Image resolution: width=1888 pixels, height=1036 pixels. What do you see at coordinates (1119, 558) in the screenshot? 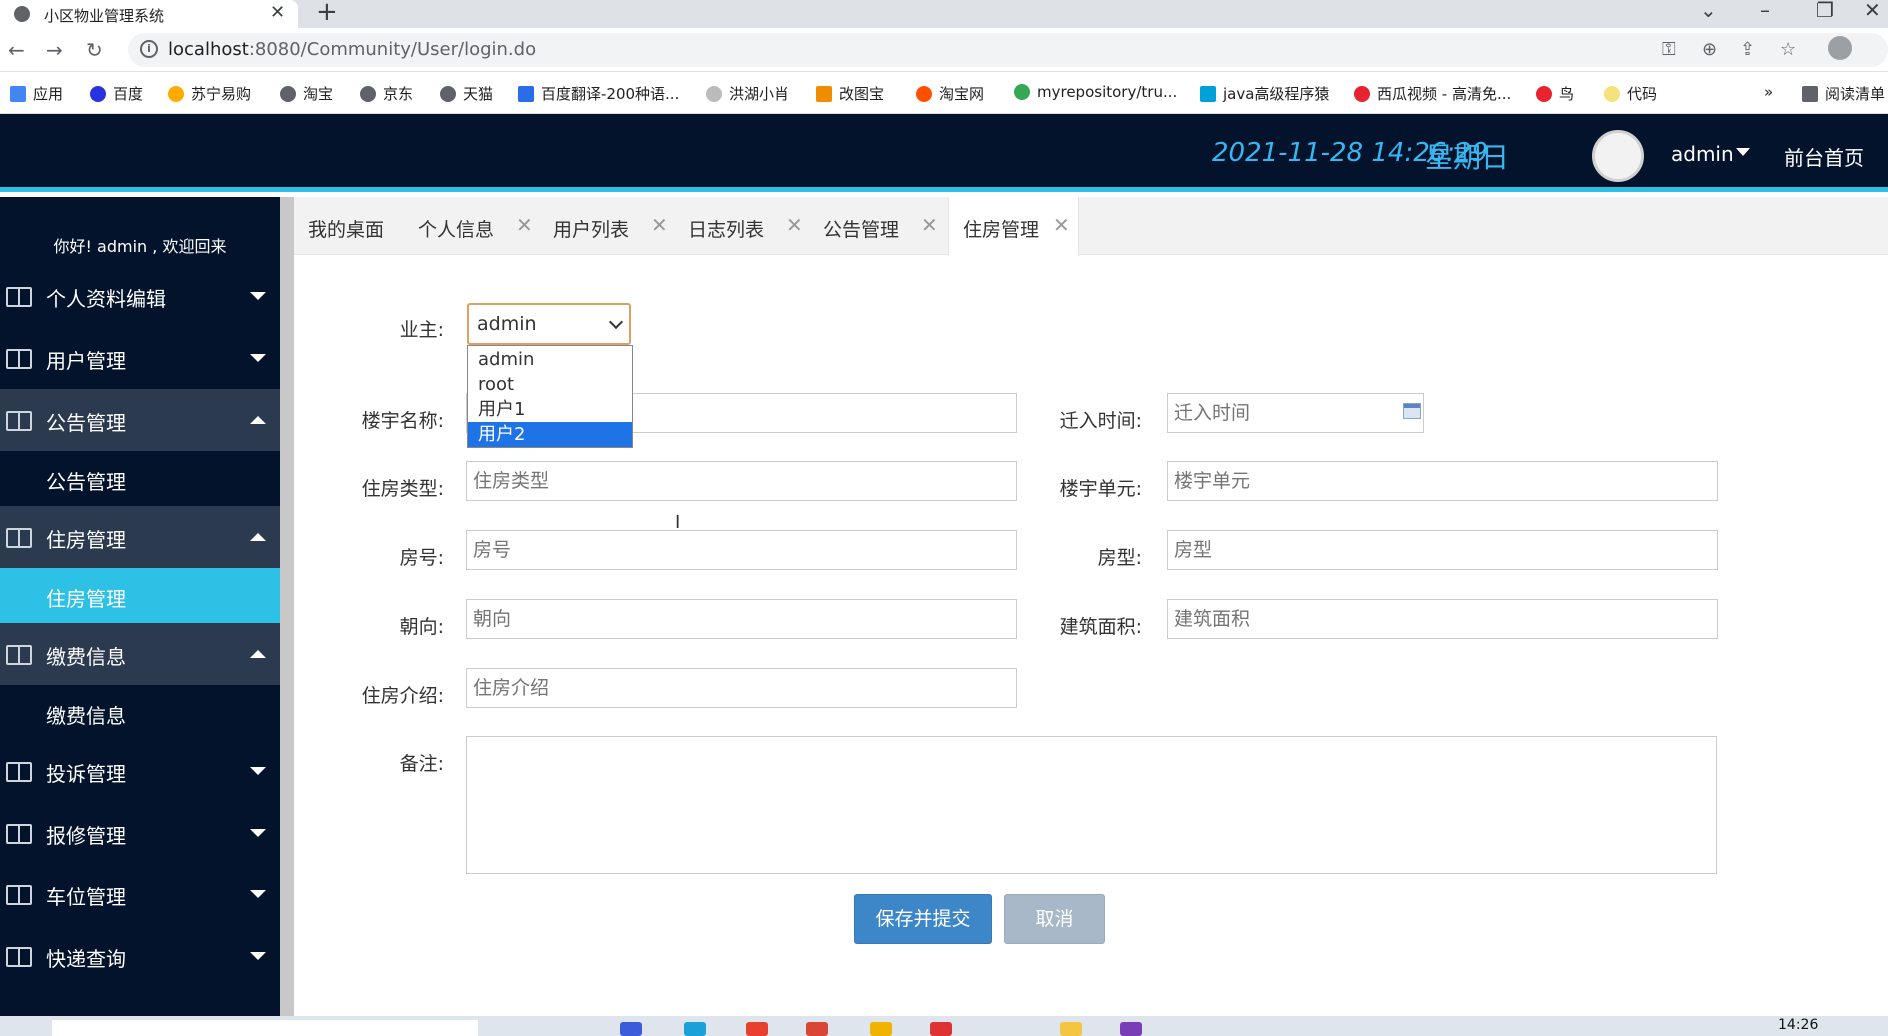
I see `room-layout-label: 房型:` at bounding box center [1119, 558].